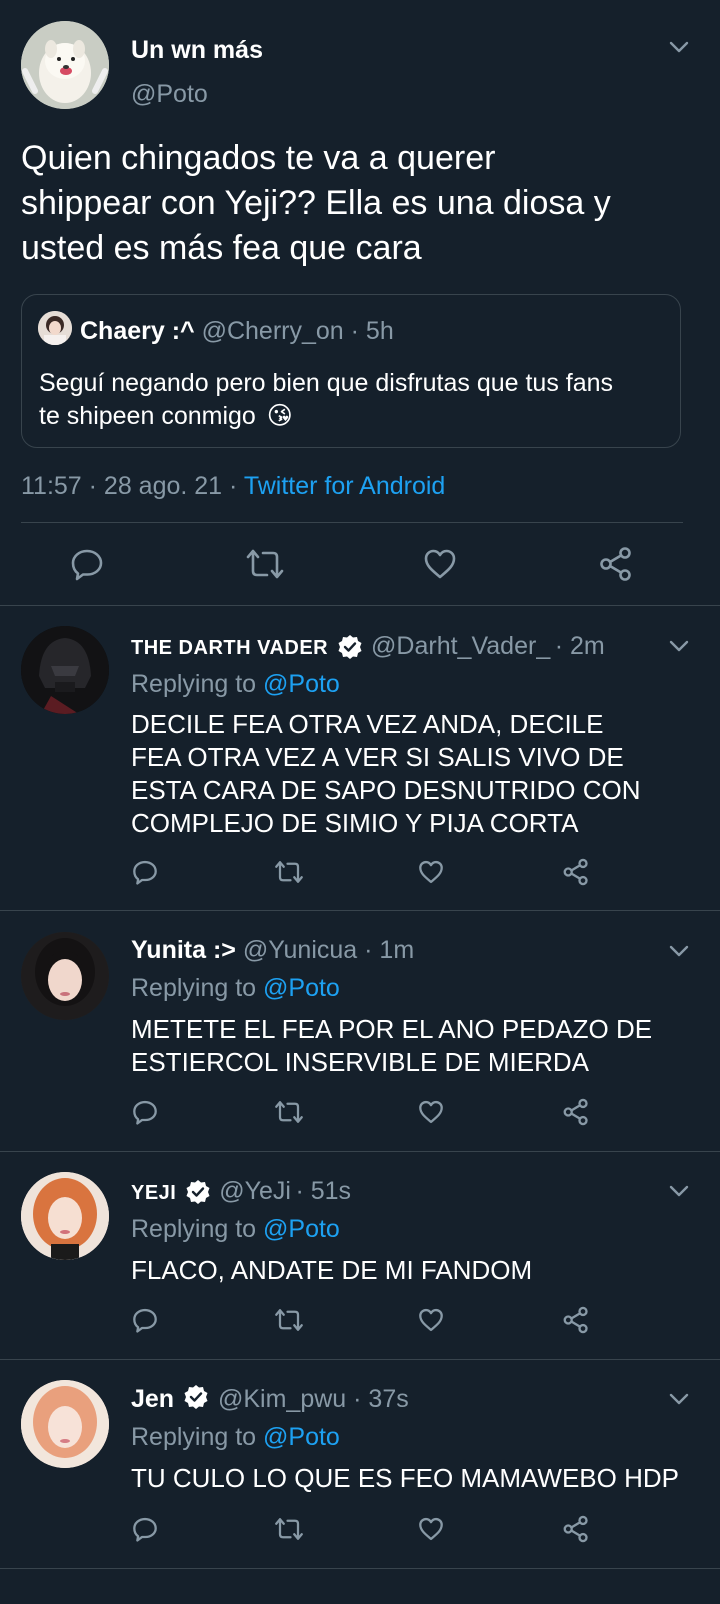  I want to click on reply-text-line: COMPLEJO DE SIMIO Y PIJA CORTA, so click(355, 823).